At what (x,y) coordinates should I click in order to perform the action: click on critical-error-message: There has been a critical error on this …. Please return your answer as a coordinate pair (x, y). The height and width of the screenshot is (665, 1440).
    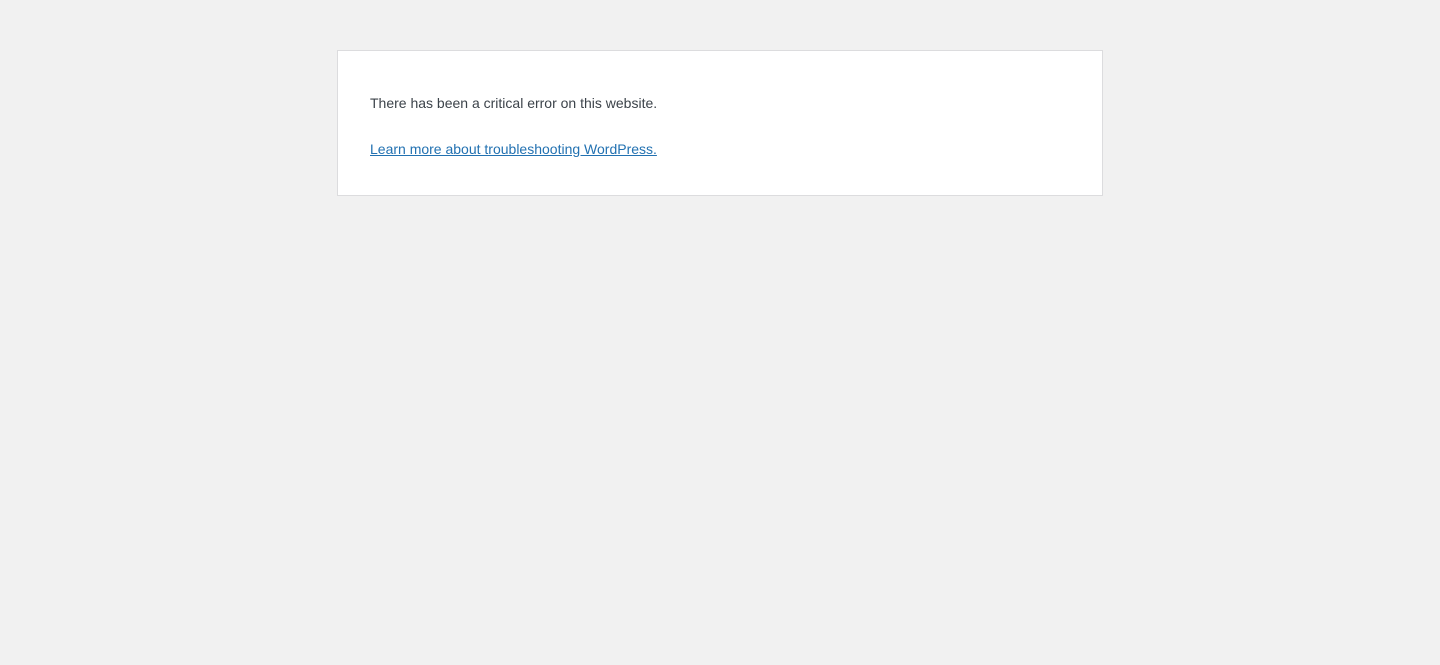
    Looking at the image, I should click on (514, 103).